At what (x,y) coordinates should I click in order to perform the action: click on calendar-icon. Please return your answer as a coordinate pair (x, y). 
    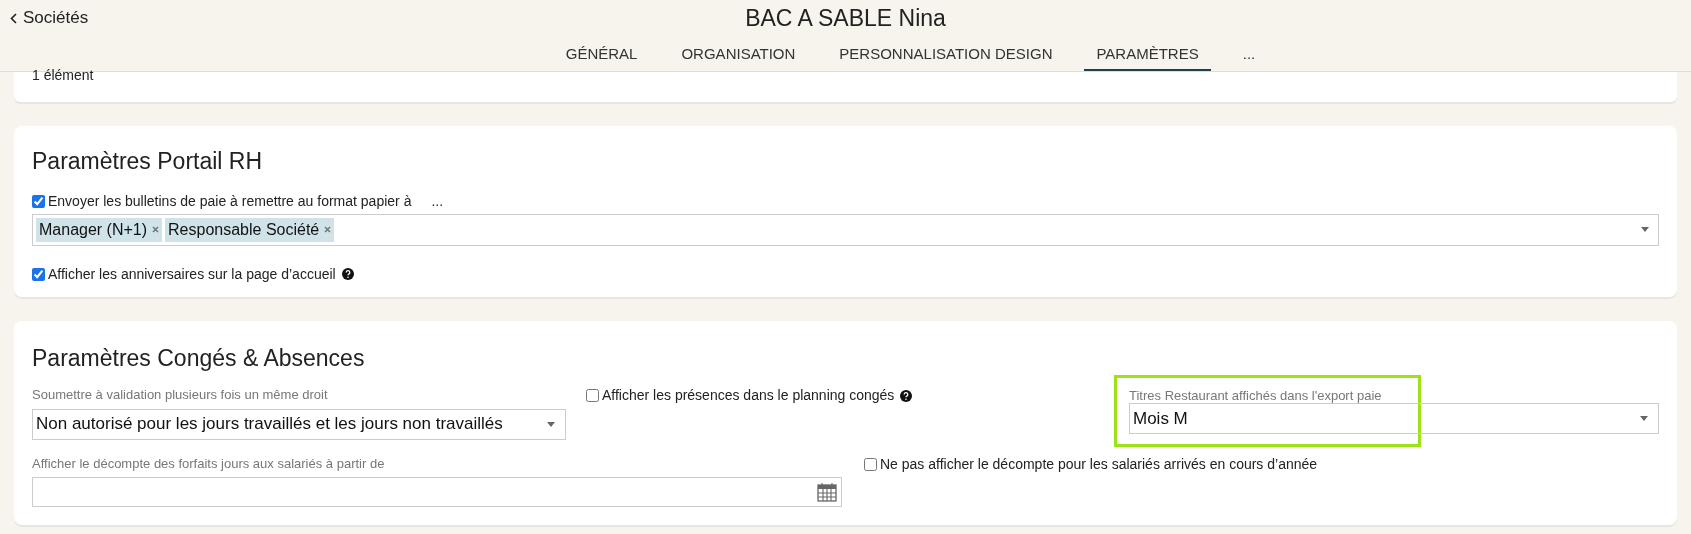
    Looking at the image, I should click on (827, 492).